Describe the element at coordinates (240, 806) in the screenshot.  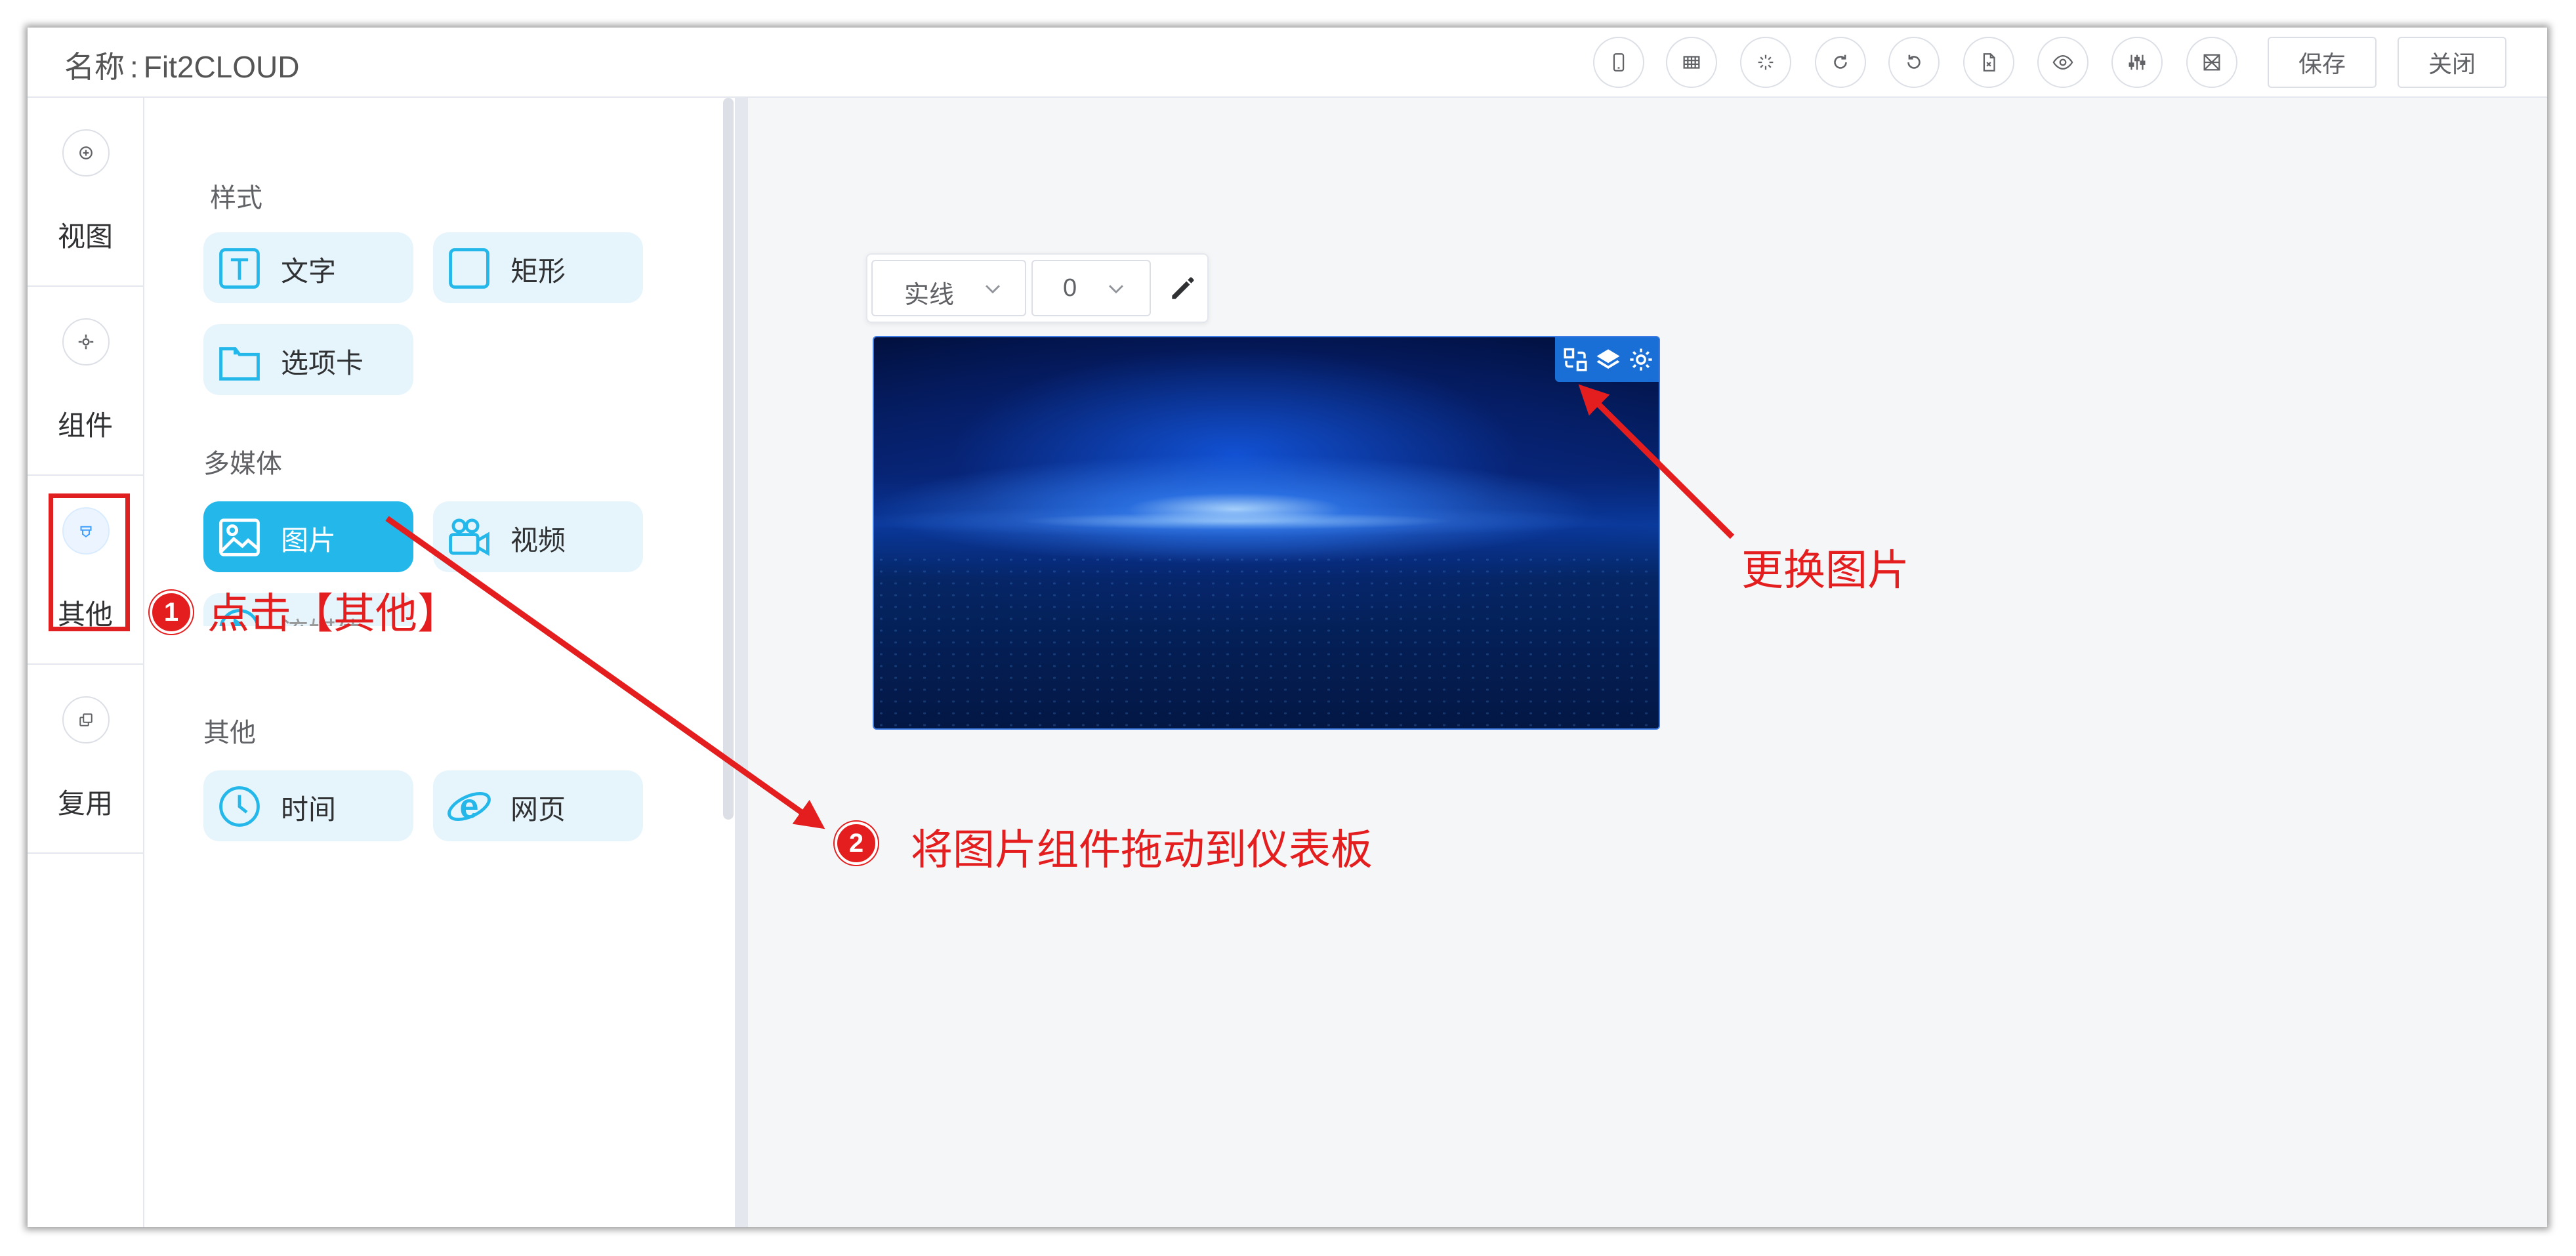
I see `clock-icon` at that location.